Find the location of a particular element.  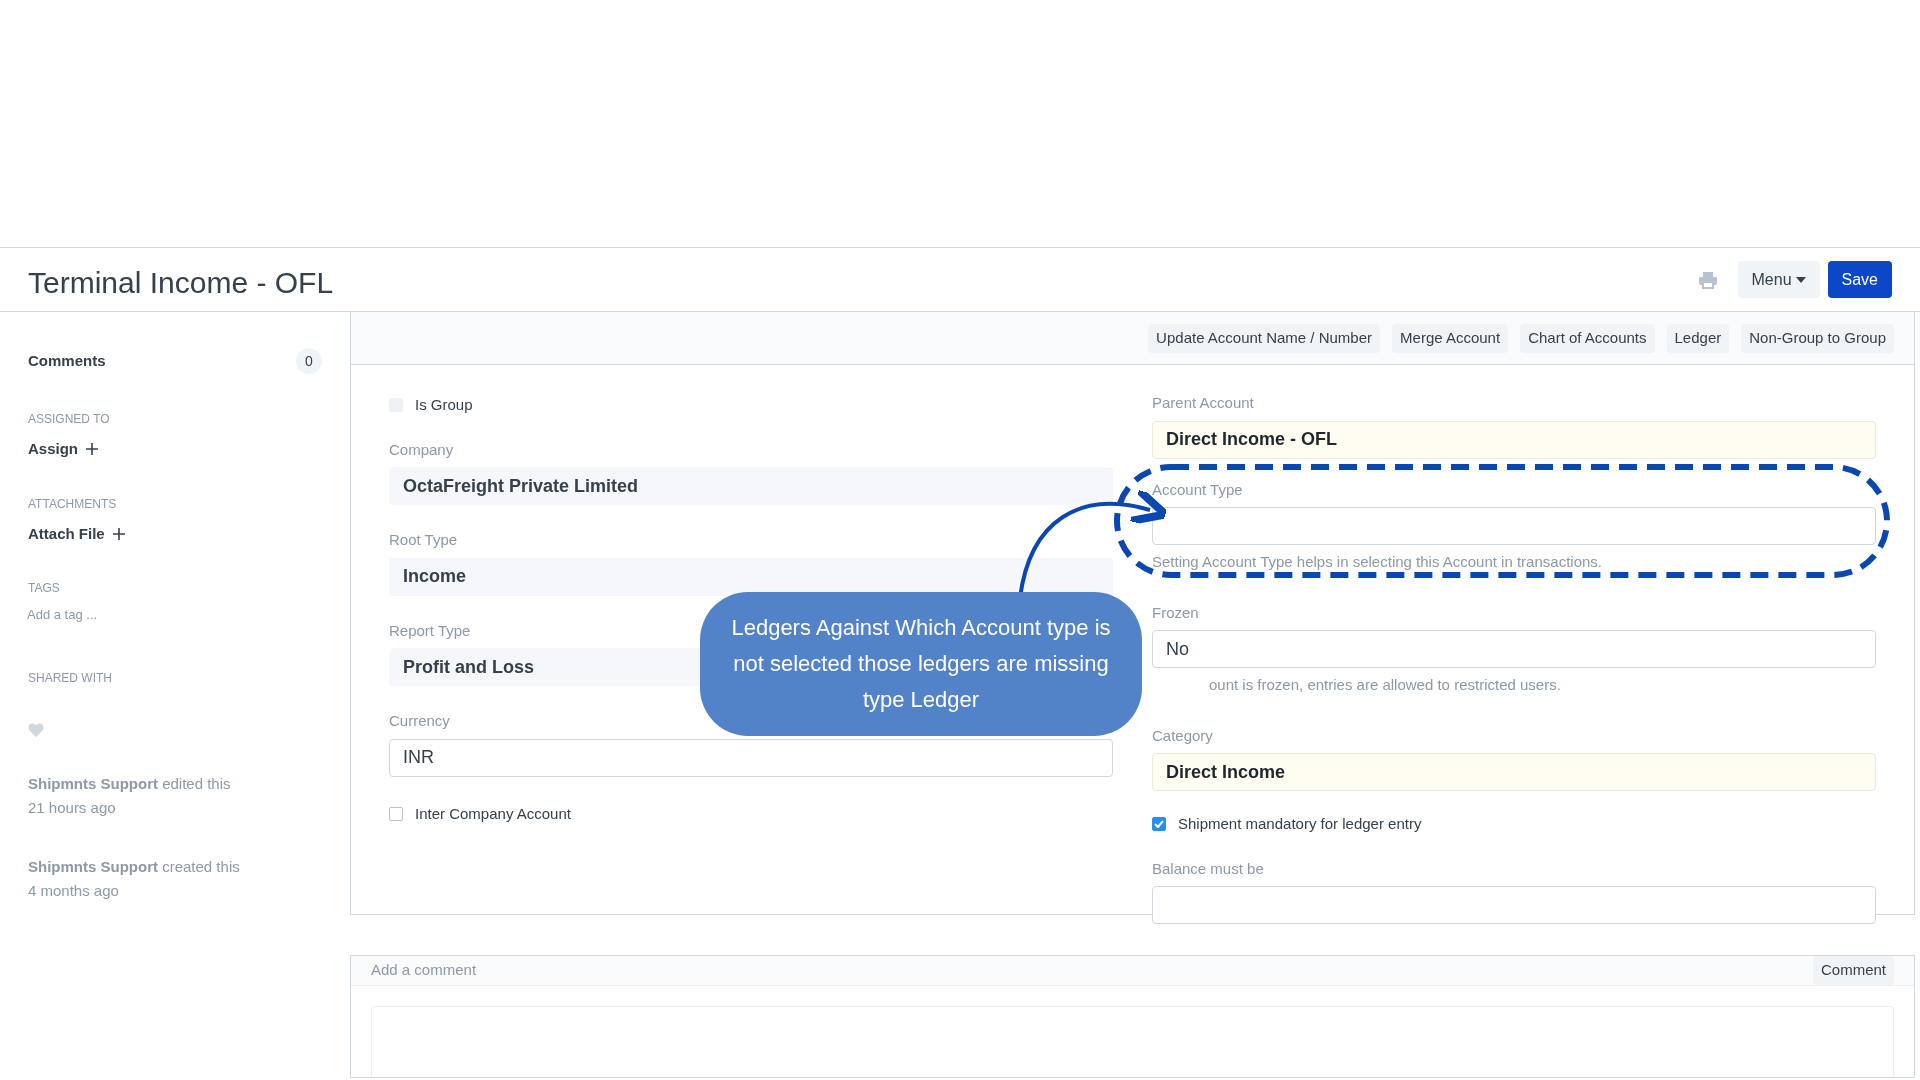

field-description: Setting Account Type helps in selecting this Account in transactions. is located at coordinates (1377, 562).